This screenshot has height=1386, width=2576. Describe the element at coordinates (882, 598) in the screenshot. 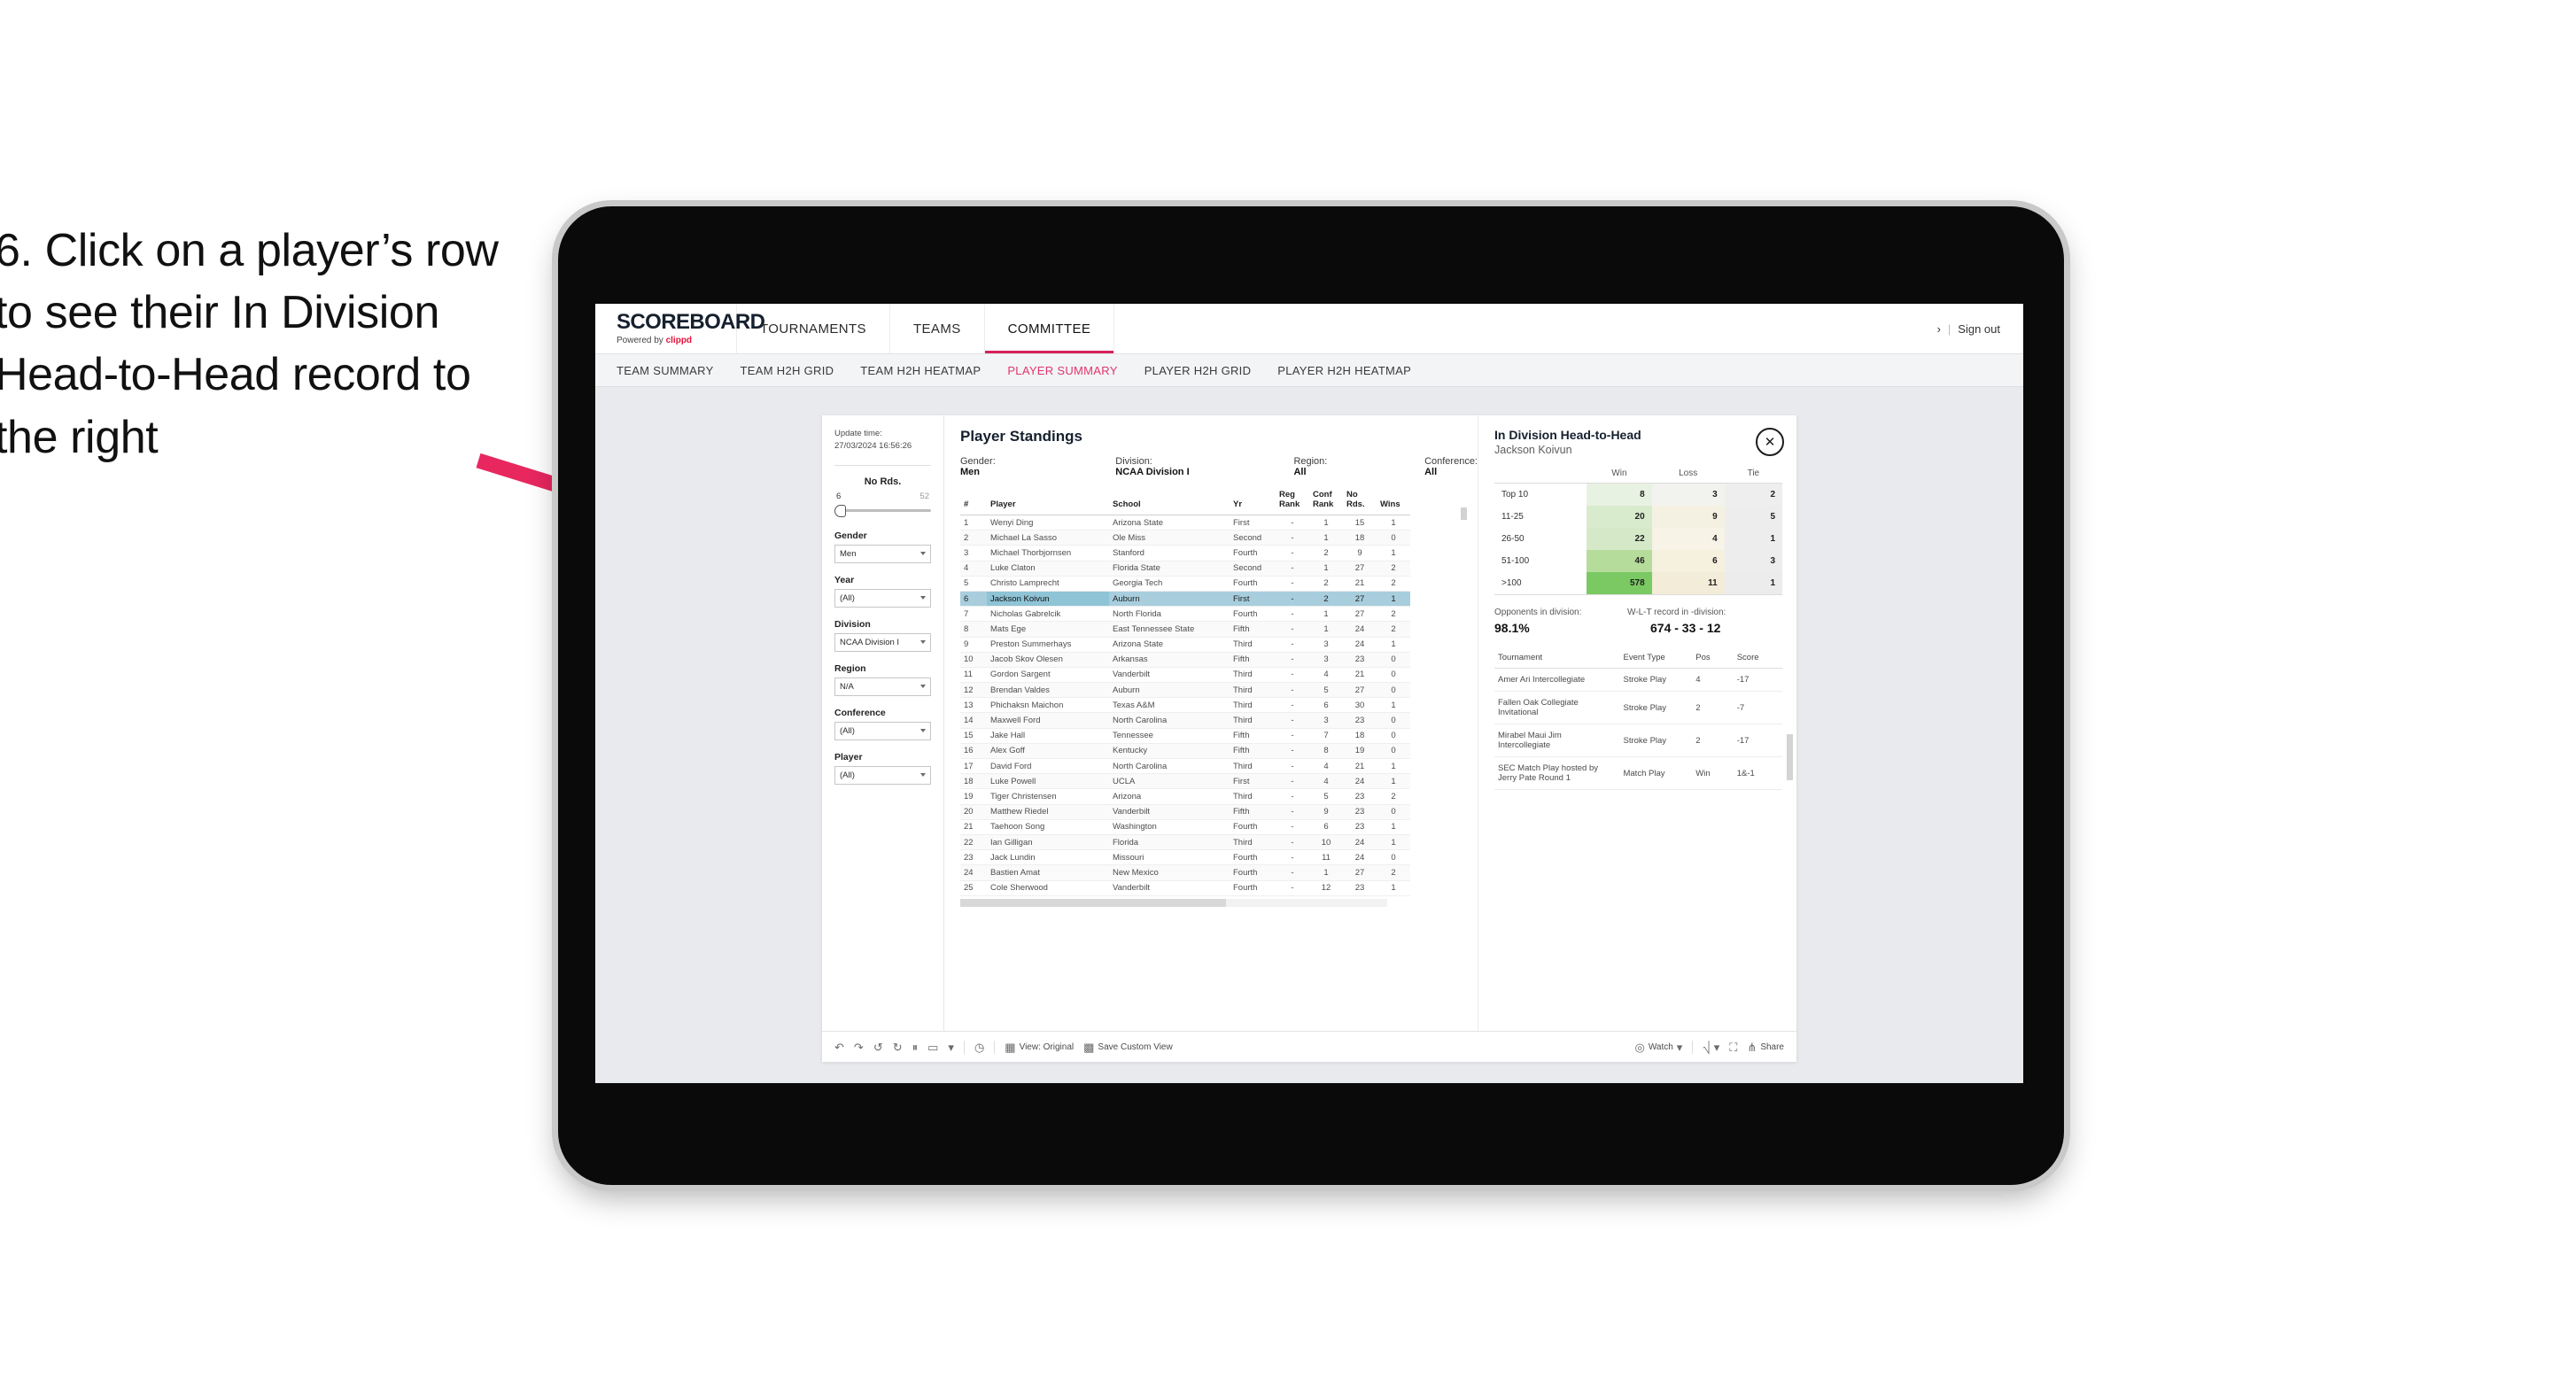

I see `filter-year-select: (All)` at that location.